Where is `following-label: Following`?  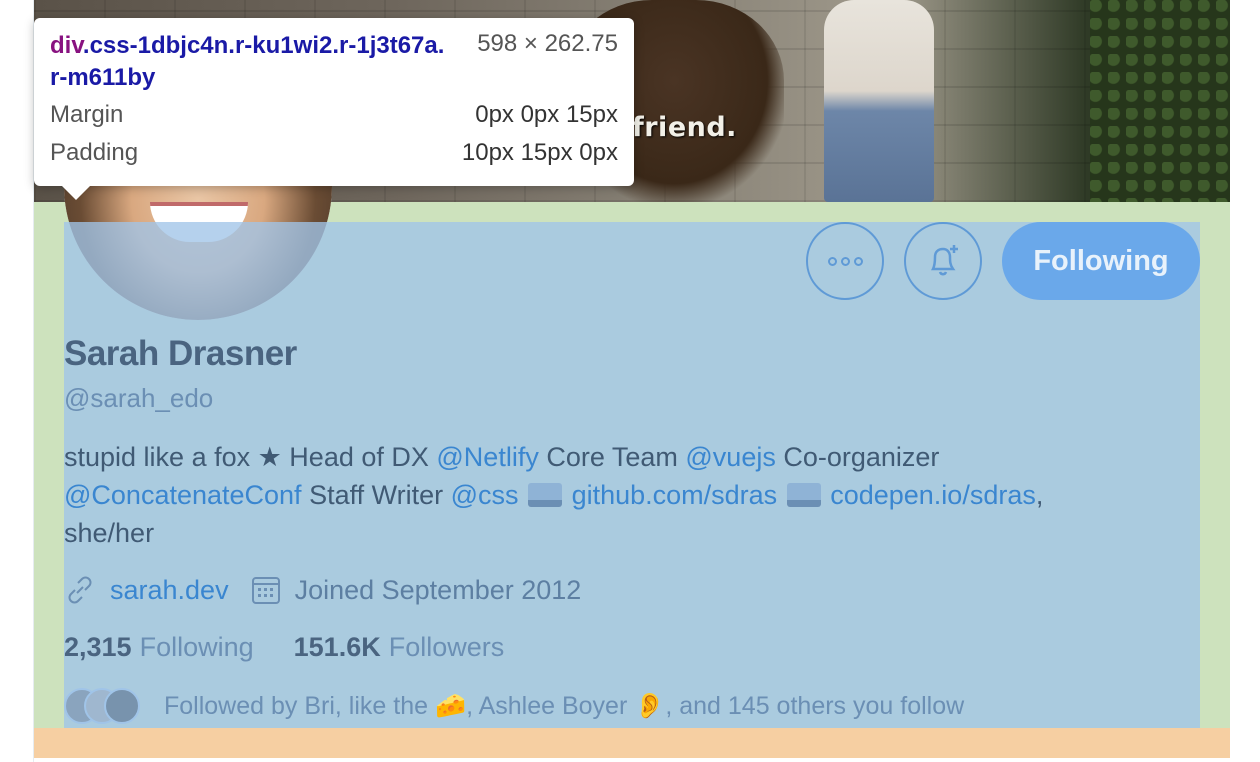
following-label: Following is located at coordinates (196, 647).